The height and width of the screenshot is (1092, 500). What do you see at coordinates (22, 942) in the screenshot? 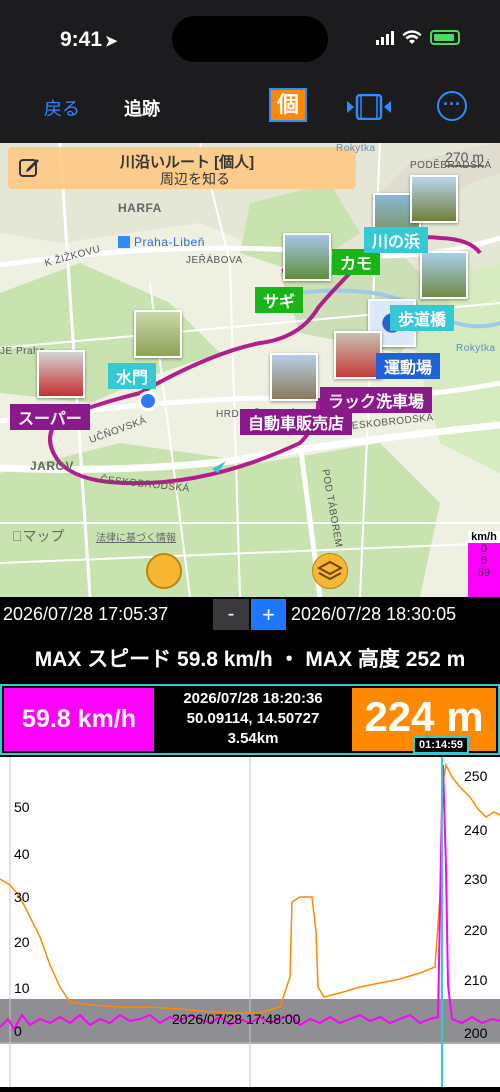
I see `left-axis-tick: 20` at bounding box center [22, 942].